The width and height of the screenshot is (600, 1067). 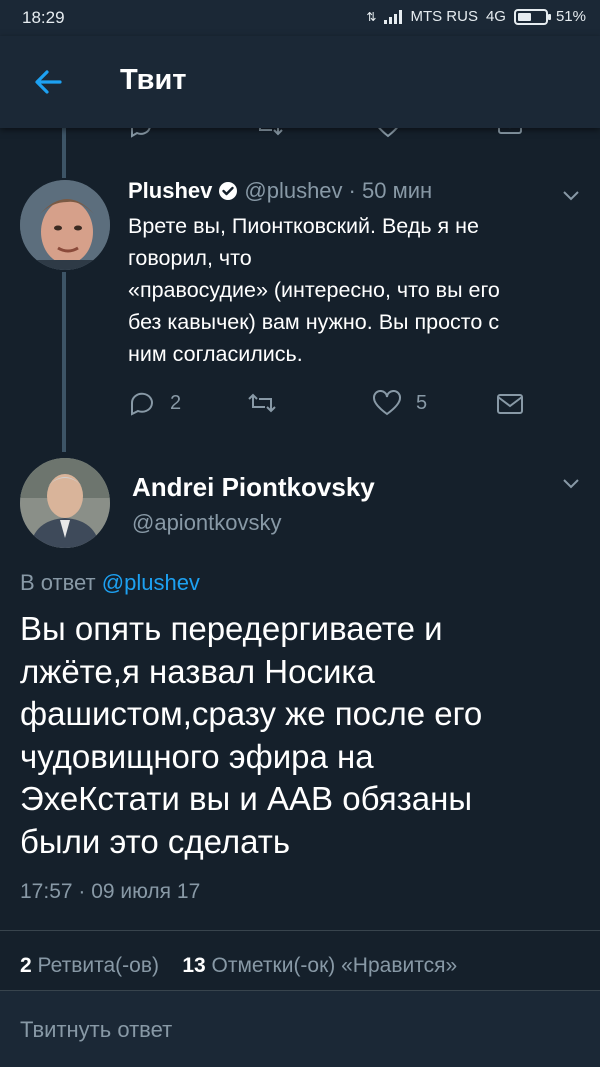 What do you see at coordinates (371, 16) in the screenshot?
I see `data-transfer-icon: ⇅` at bounding box center [371, 16].